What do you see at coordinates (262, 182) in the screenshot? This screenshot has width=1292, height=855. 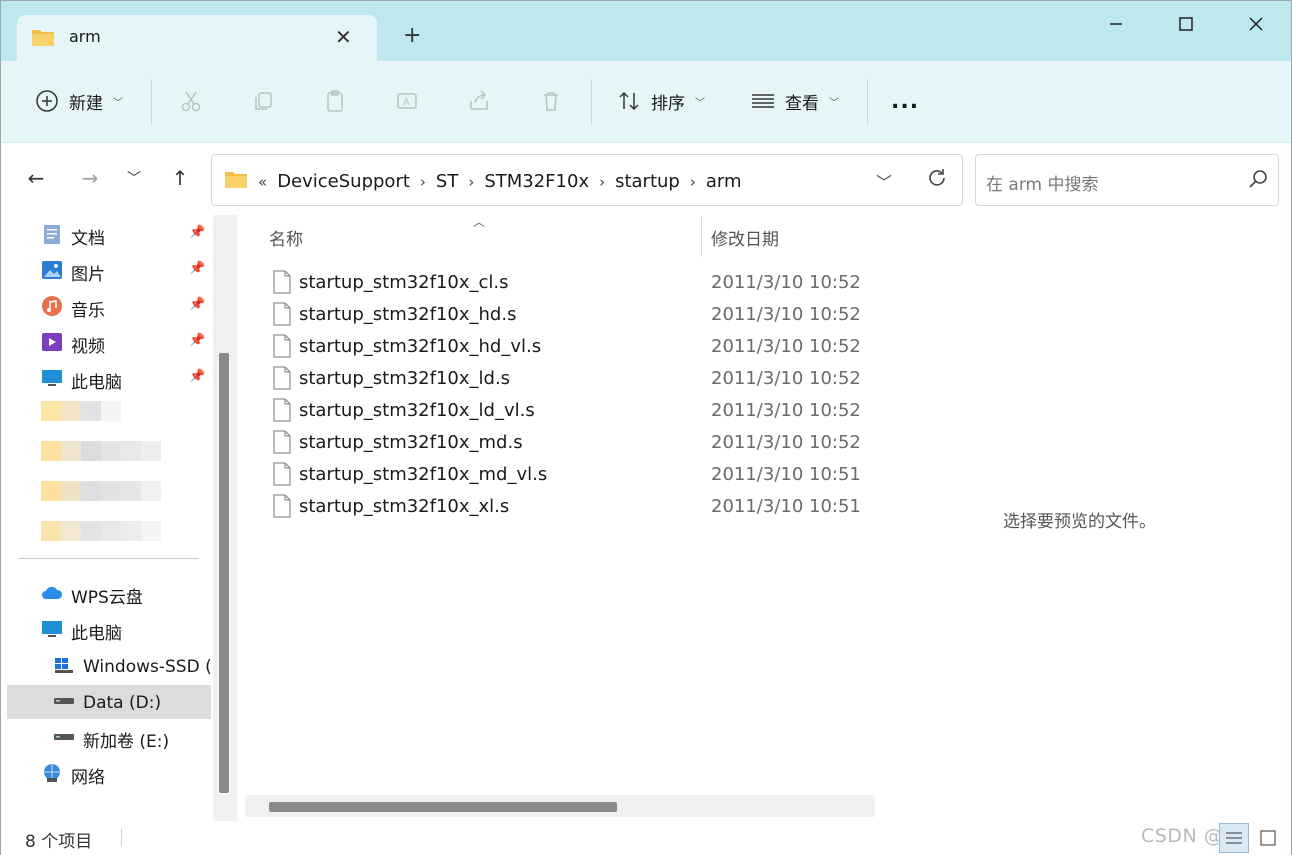 I see `breadcrumb-overflow: «` at bounding box center [262, 182].